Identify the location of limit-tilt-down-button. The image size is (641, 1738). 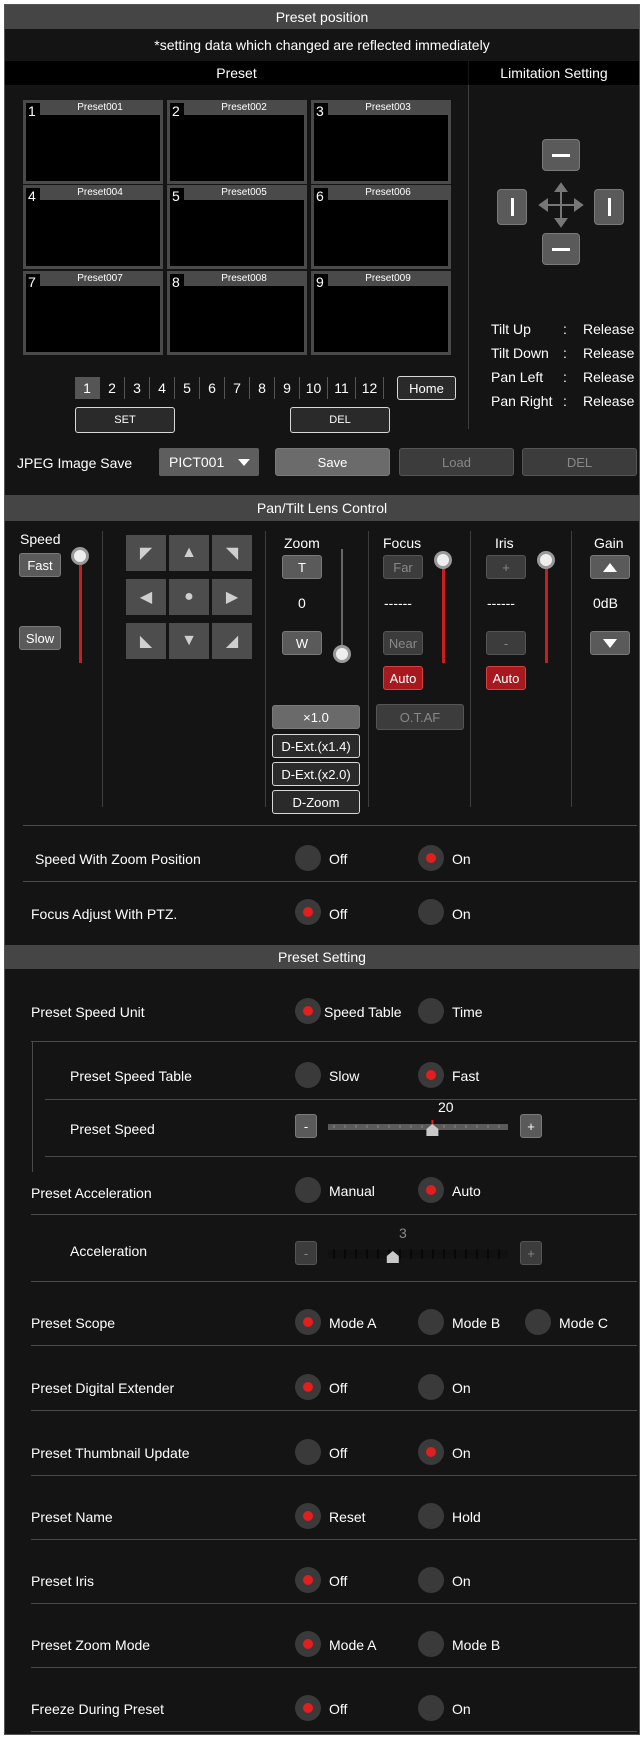
(561, 249).